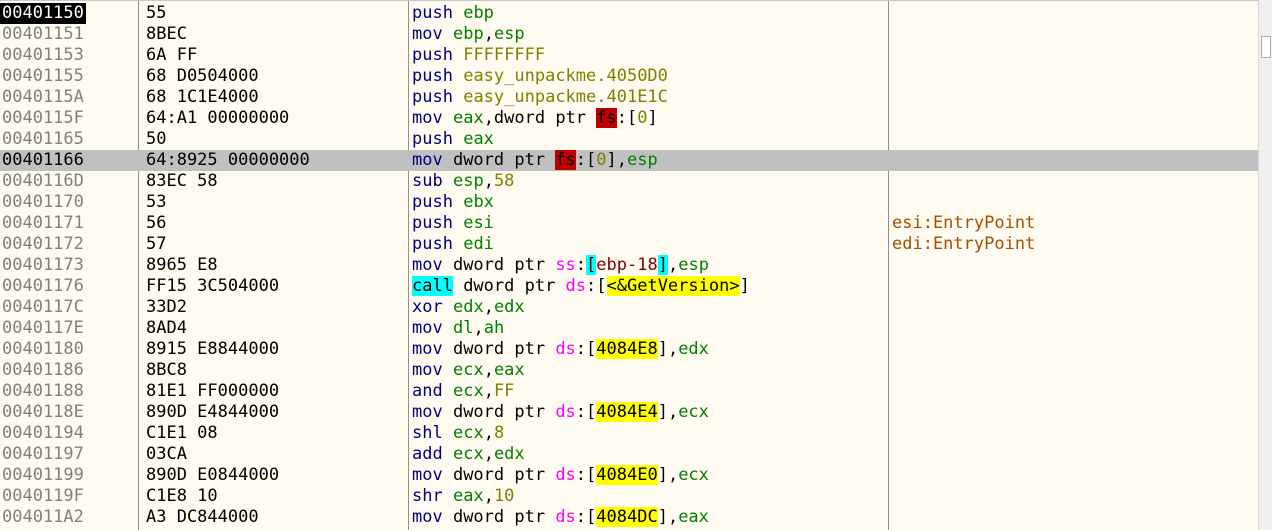 The height and width of the screenshot is (530, 1272). Describe the element at coordinates (43, 433) in the screenshot. I see `row-address: 00401194` at that location.